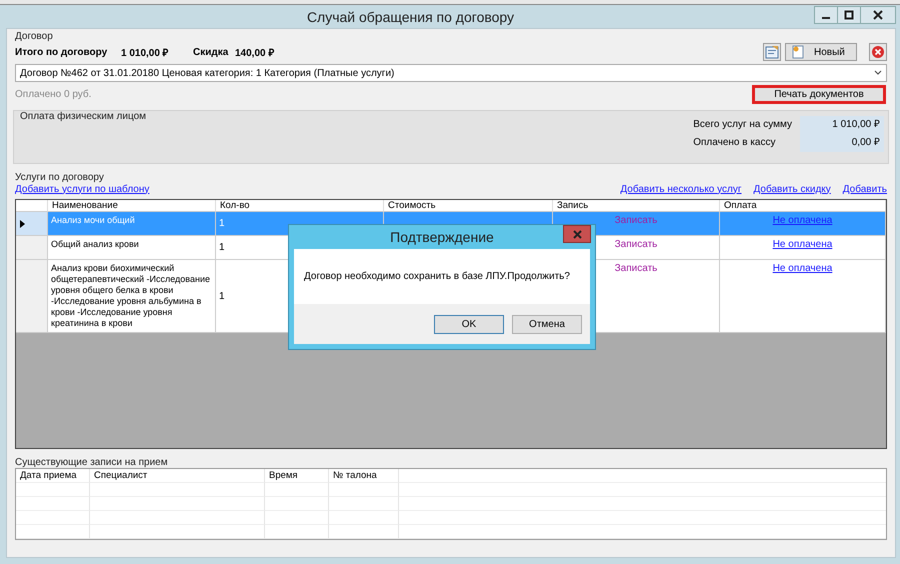 The image size is (900, 564). Describe the element at coordinates (92, 462) in the screenshot. I see `group-title: Существующие записи на прием` at that location.